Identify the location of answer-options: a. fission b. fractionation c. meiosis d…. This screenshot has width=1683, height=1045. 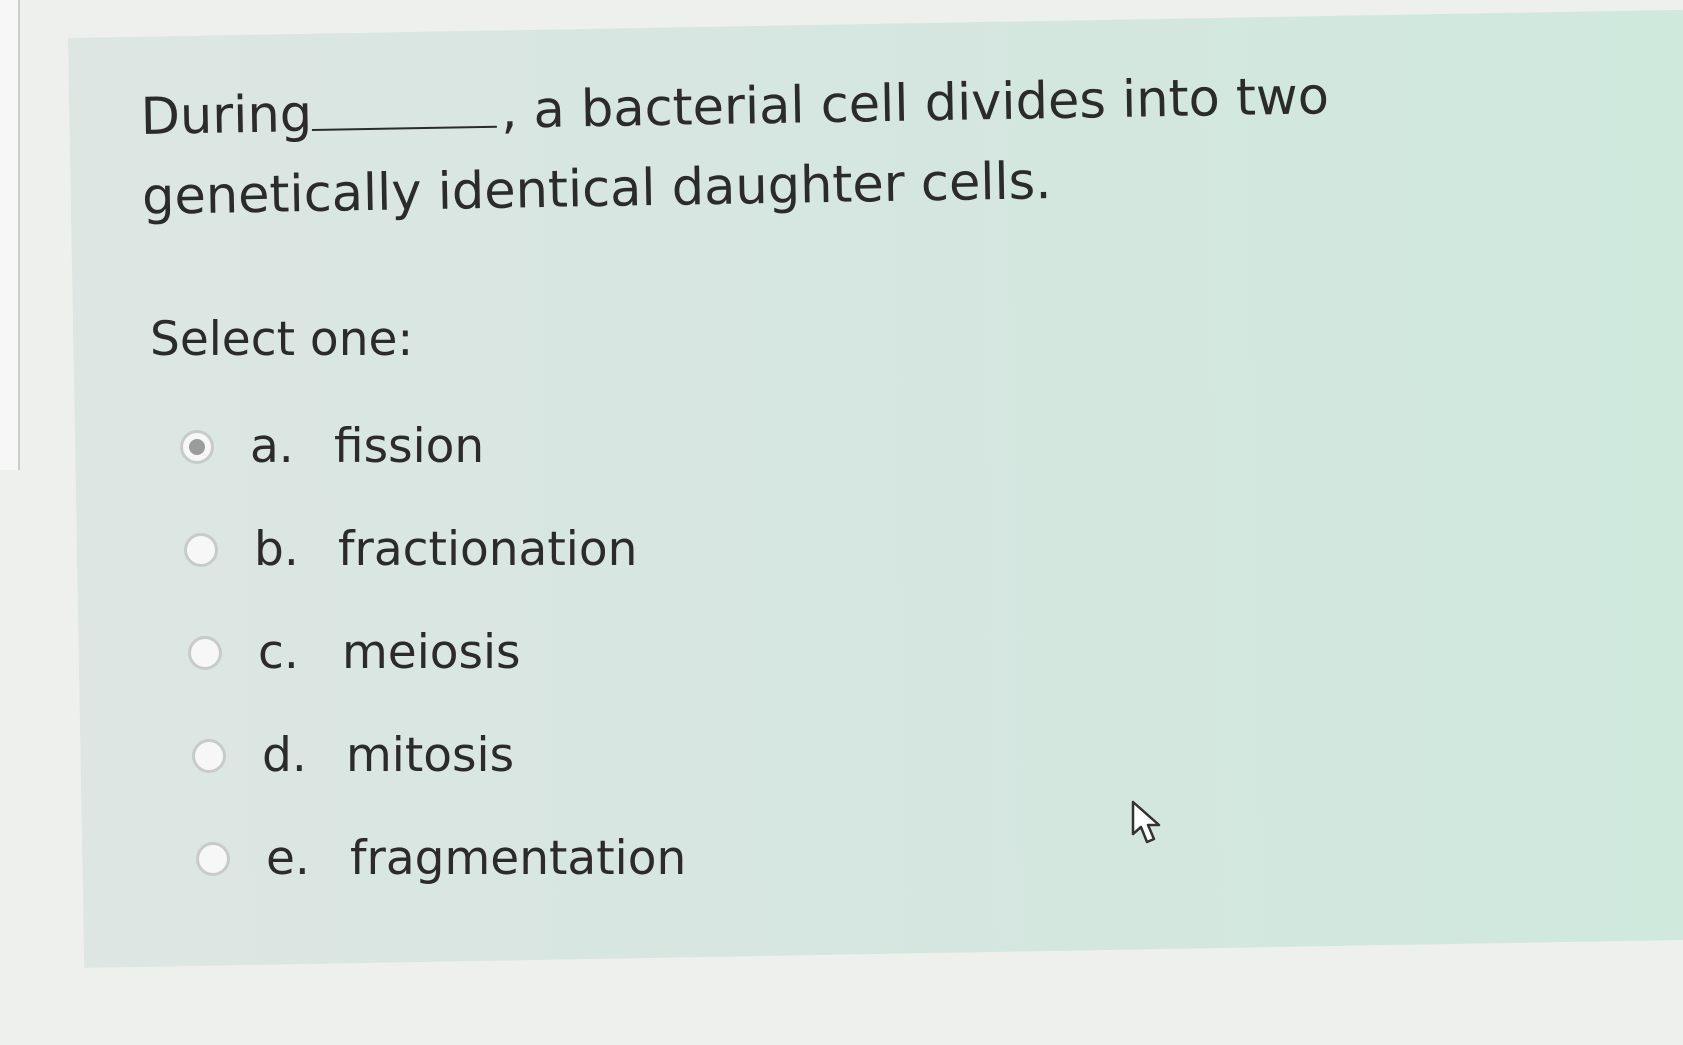
(433, 652).